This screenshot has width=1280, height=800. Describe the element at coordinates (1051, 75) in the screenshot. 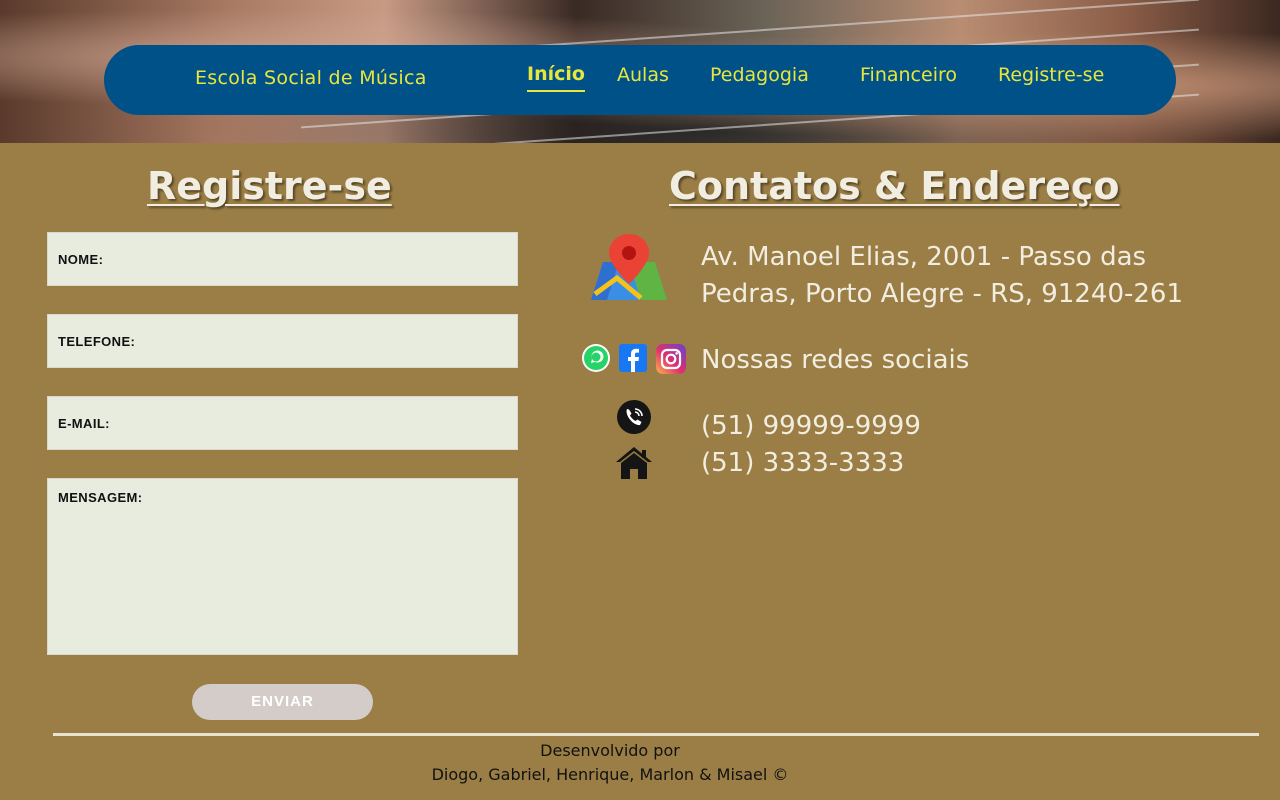

I see `nav-item-registre-se: Registre-se` at that location.